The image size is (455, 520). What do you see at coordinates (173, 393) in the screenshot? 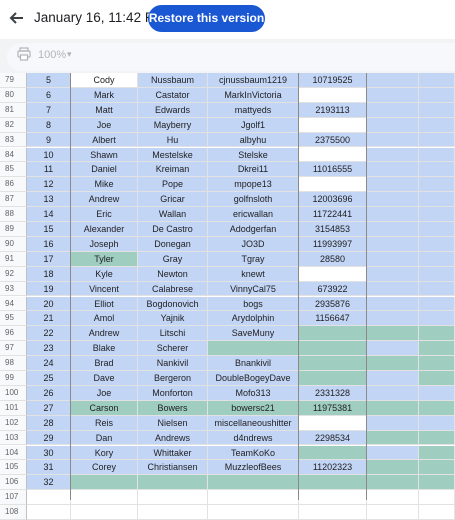
I see `table-cell: Monforton` at bounding box center [173, 393].